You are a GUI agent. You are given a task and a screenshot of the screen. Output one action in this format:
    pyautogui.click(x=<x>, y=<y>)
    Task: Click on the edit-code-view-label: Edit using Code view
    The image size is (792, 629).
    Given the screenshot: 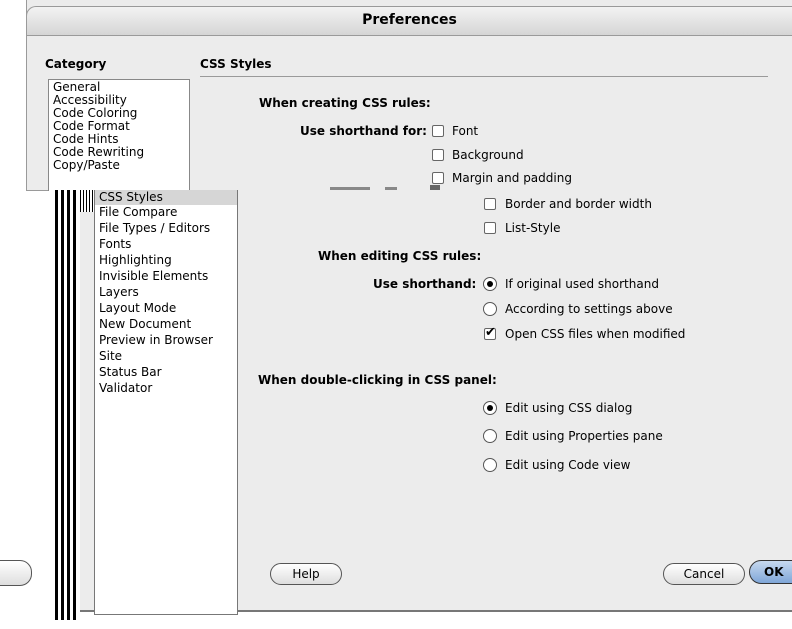 What is the action you would take?
    pyautogui.click(x=568, y=465)
    